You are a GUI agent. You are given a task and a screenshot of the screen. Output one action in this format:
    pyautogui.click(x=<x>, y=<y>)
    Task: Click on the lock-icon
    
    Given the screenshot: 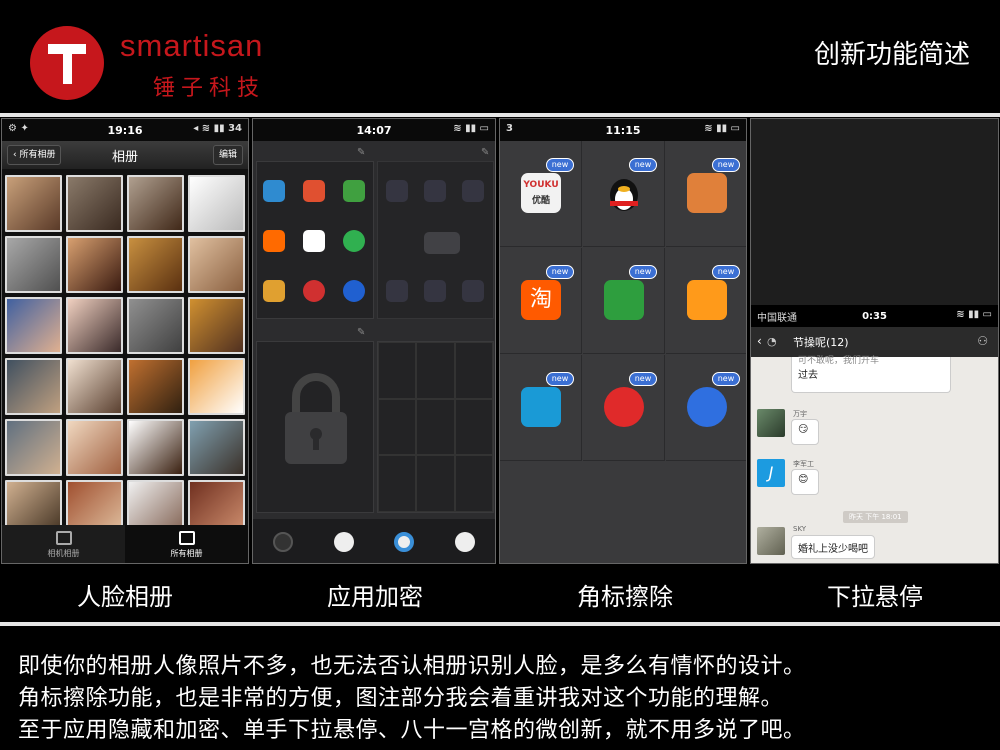 What is the action you would take?
    pyautogui.click(x=316, y=418)
    